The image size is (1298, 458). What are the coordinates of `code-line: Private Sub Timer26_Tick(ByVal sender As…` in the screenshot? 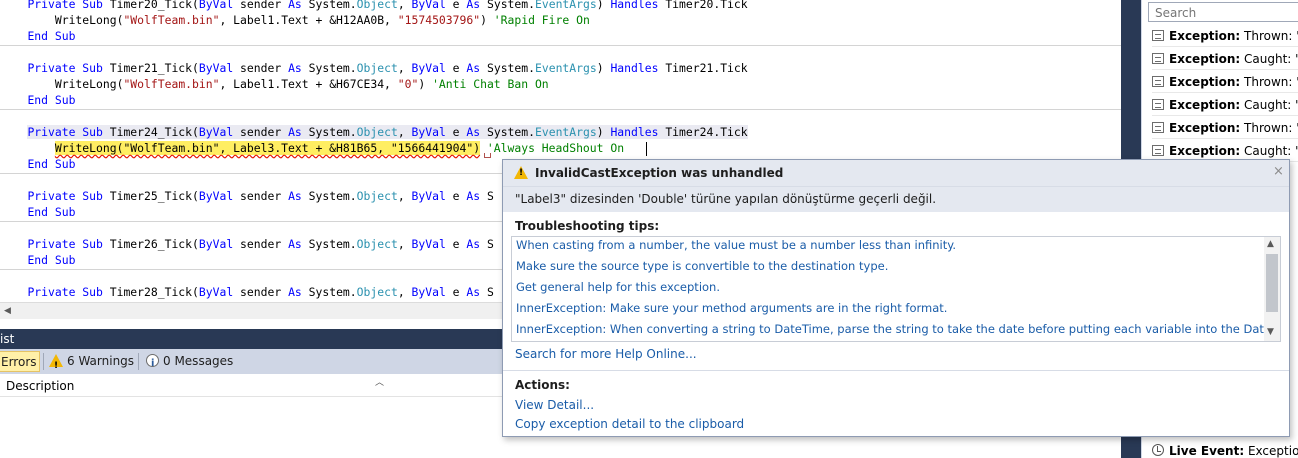 It's located at (246, 244).